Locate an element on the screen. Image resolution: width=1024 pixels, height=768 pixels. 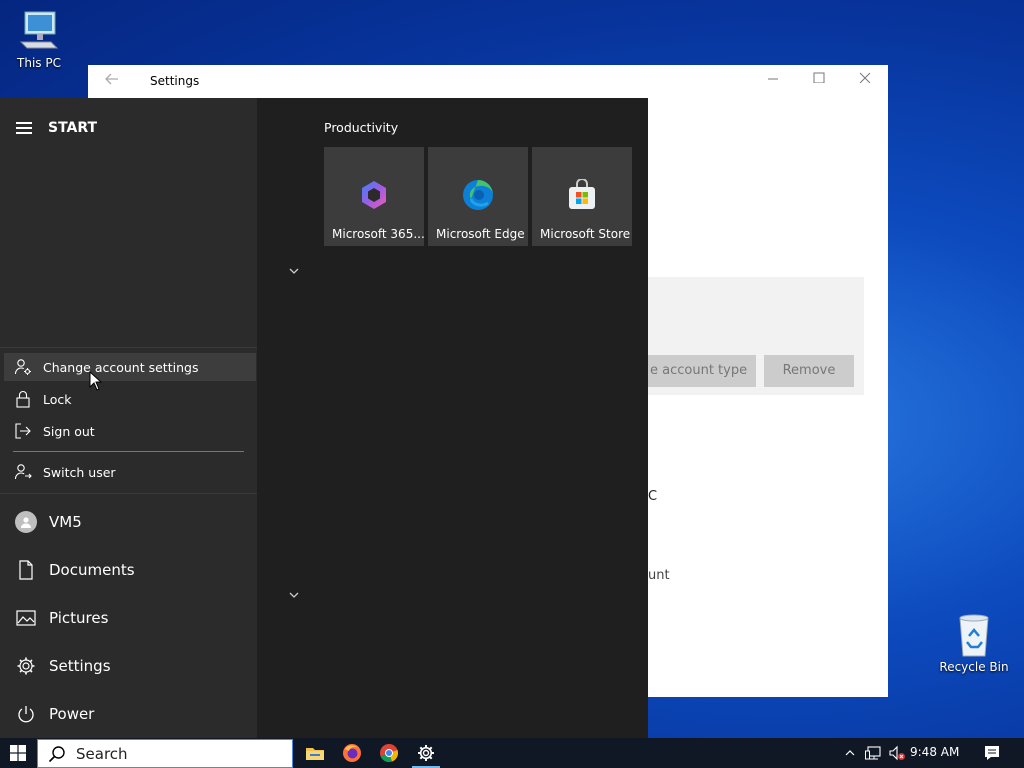
nav-item-label: Settings is located at coordinates (80, 666).